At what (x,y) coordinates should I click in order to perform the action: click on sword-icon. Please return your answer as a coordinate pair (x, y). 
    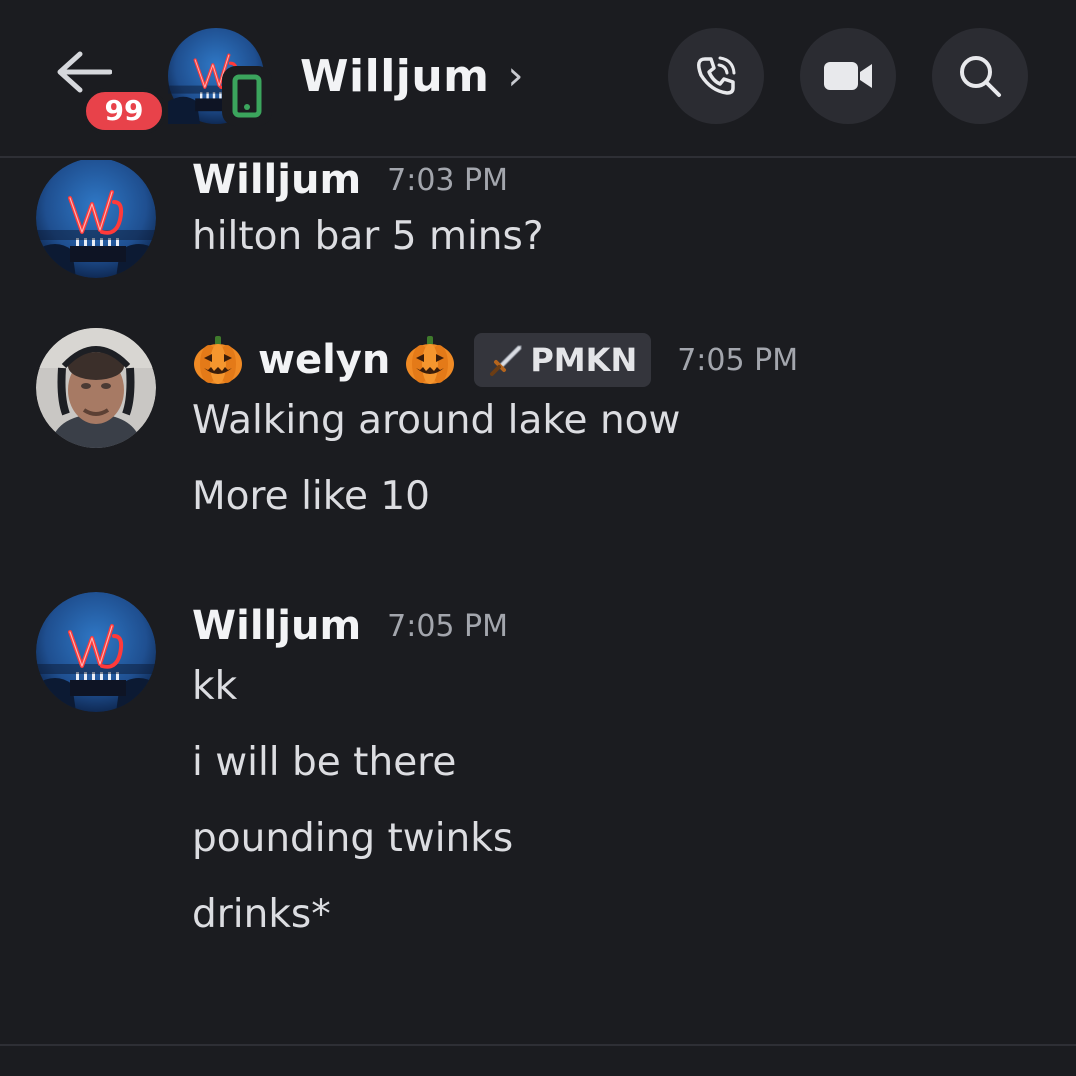
    Looking at the image, I should click on (506, 360).